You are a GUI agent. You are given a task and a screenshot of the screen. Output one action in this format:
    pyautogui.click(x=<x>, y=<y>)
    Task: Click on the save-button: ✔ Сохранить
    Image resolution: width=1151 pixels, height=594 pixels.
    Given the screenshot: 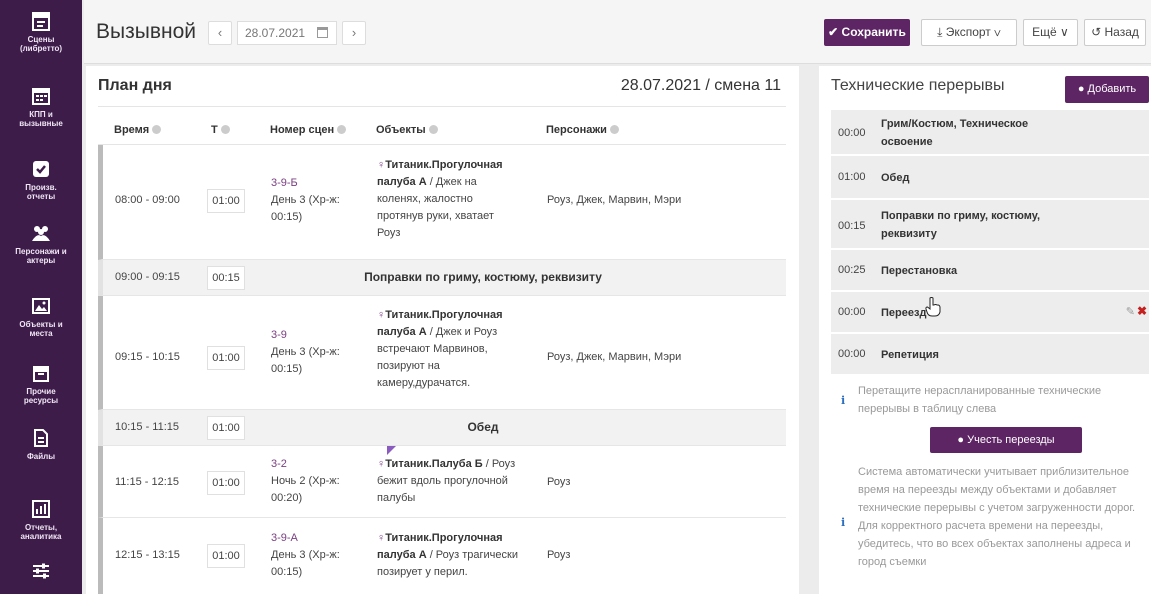 What is the action you would take?
    pyautogui.click(x=867, y=32)
    